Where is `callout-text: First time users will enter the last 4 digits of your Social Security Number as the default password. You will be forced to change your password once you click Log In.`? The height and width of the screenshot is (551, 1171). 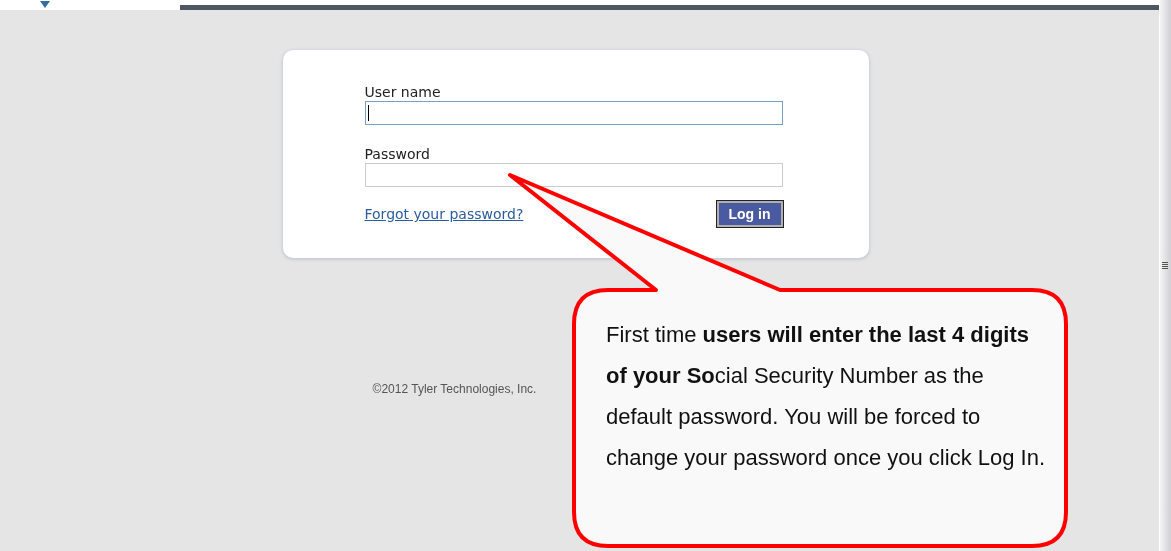
callout-text: First time users will enter the last 4 digits of your Social Security Number as the default password. You will be forced to change your password once you click Log In. is located at coordinates (826, 396).